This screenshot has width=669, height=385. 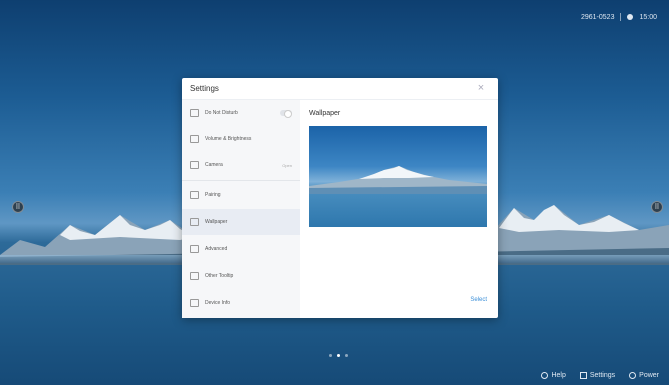 What do you see at coordinates (194, 139) in the screenshot?
I see `volume-brightness-icon` at bounding box center [194, 139].